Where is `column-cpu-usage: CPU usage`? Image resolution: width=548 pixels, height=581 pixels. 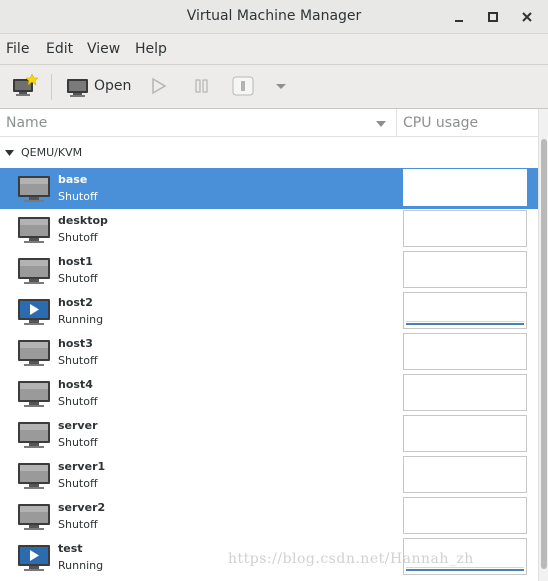 column-cpu-usage: CPU usage is located at coordinates (440, 123).